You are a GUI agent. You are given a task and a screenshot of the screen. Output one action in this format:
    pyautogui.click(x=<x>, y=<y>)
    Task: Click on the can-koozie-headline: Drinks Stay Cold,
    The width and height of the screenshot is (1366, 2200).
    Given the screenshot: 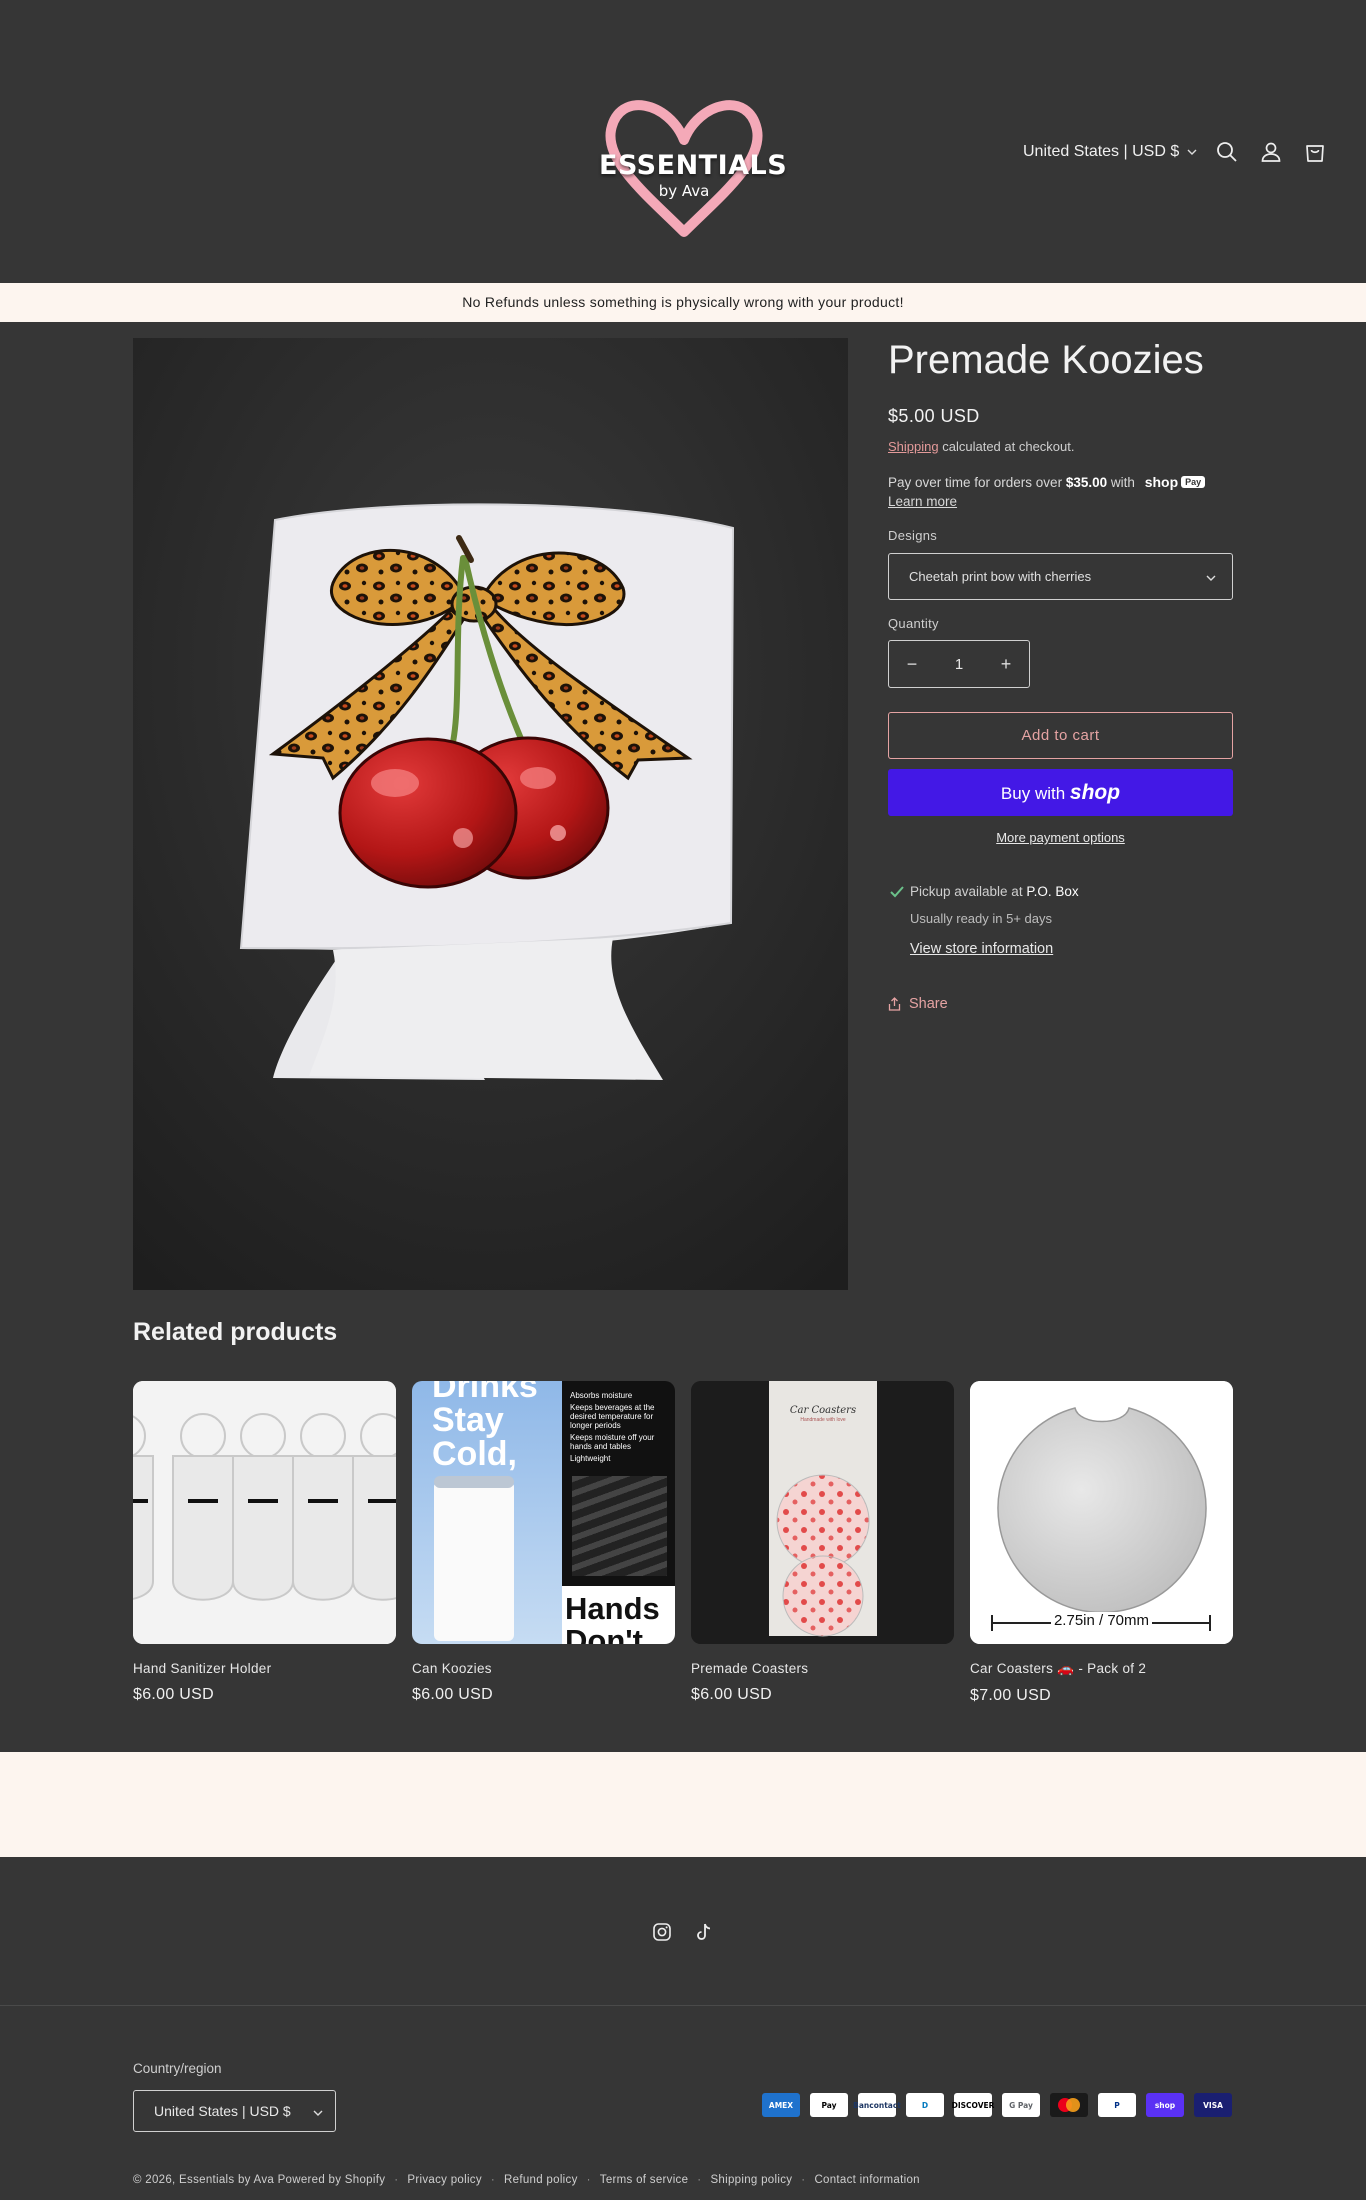 What is the action you would take?
    pyautogui.click(x=485, y=1427)
    